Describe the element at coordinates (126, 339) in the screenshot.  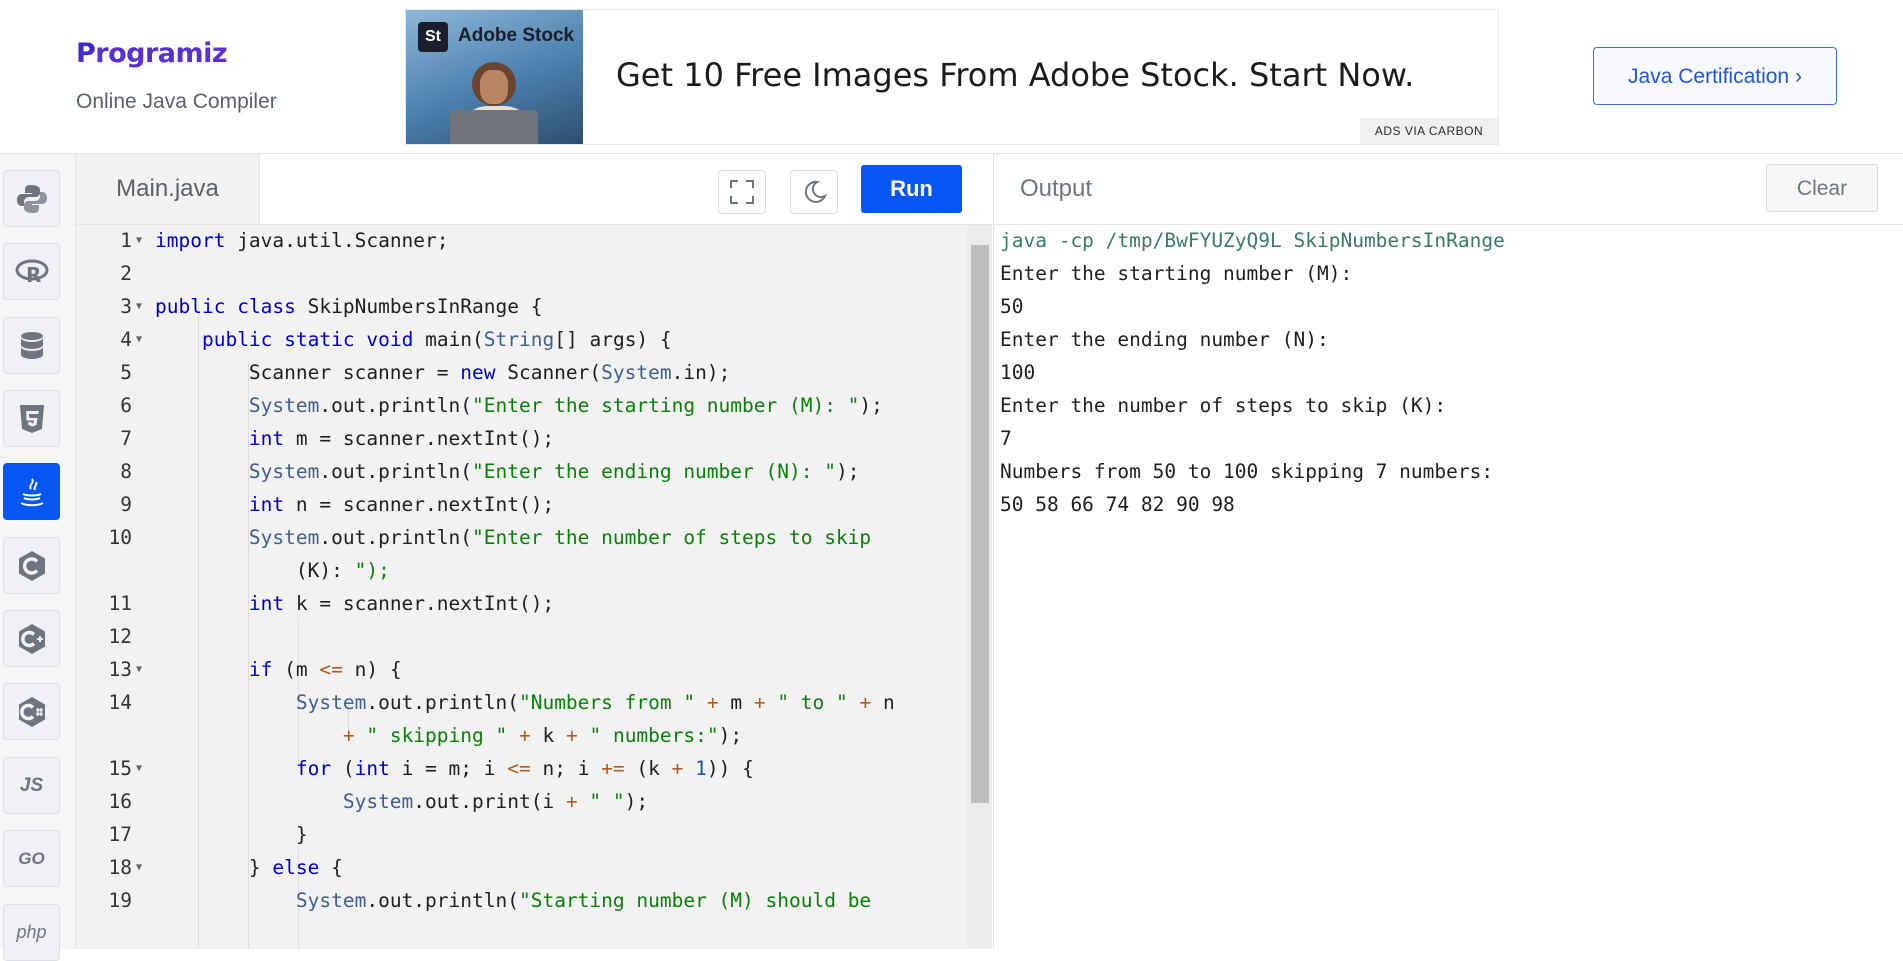
I see `line-number: 4` at that location.